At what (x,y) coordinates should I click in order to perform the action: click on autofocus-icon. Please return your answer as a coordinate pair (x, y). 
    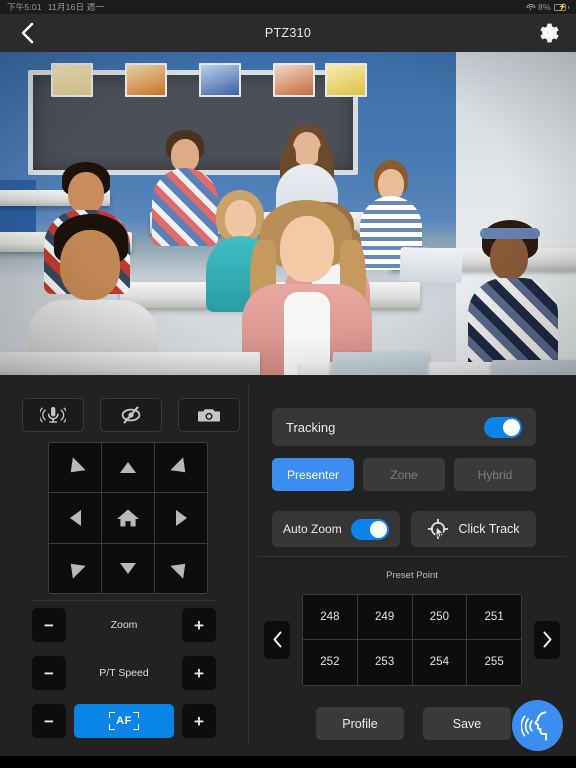
    Looking at the image, I should click on (124, 721).